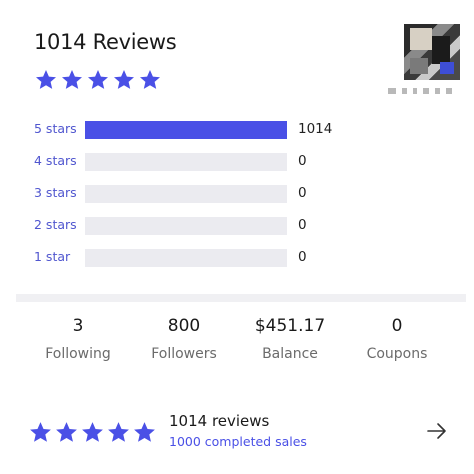  Describe the element at coordinates (55, 224) in the screenshot. I see `rating-row-label: 2 stars` at that location.